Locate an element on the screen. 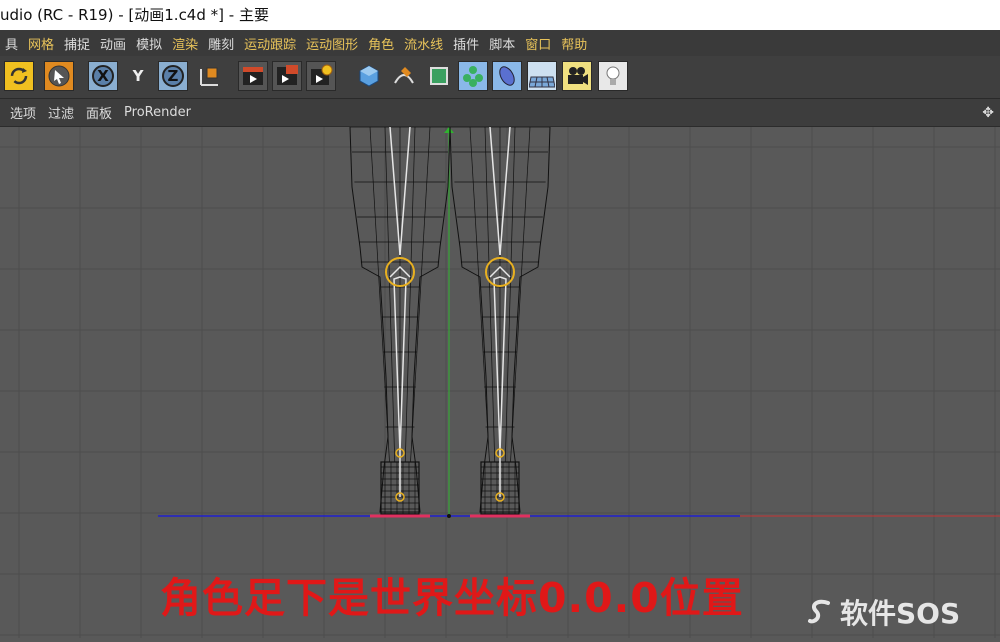  y-axis-label: Y is located at coordinates (138, 76).